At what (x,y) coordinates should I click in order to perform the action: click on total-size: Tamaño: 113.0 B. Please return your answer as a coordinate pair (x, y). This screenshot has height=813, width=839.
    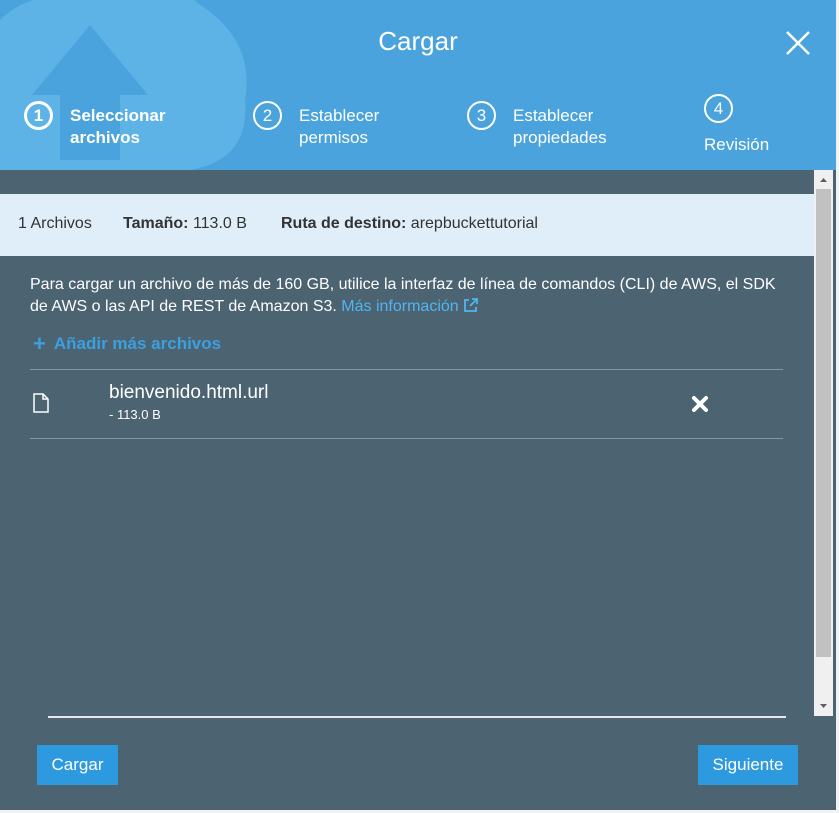
    Looking at the image, I should click on (185, 224).